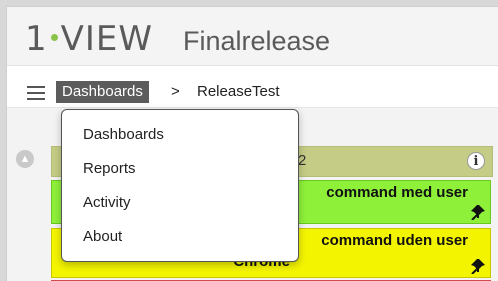  What do you see at coordinates (257, 41) in the screenshot?
I see `project-name: Finalrelease` at bounding box center [257, 41].